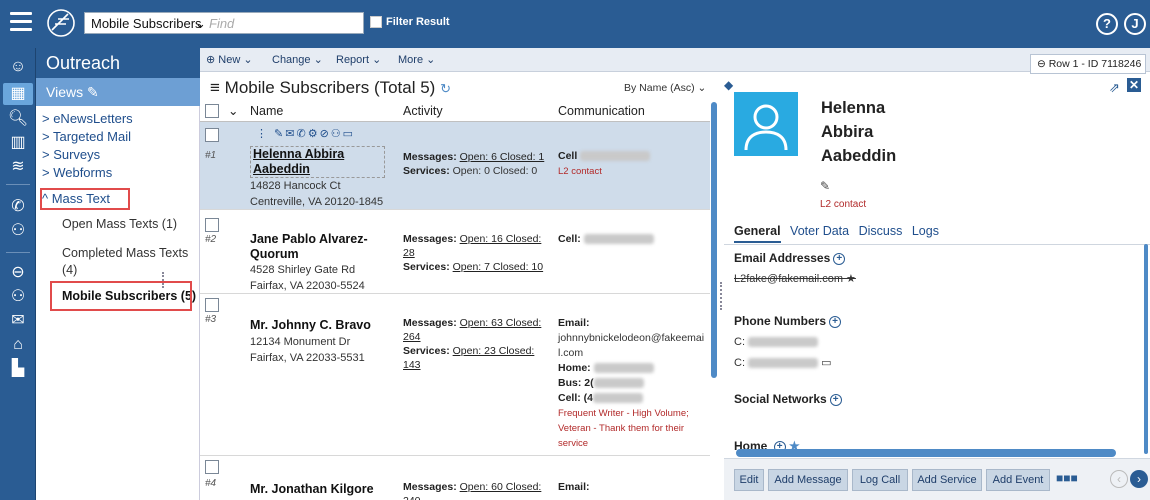 The image size is (1150, 500). What do you see at coordinates (200, 24) in the screenshot?
I see `chevron-down-icon: ⌄` at bounding box center [200, 24].